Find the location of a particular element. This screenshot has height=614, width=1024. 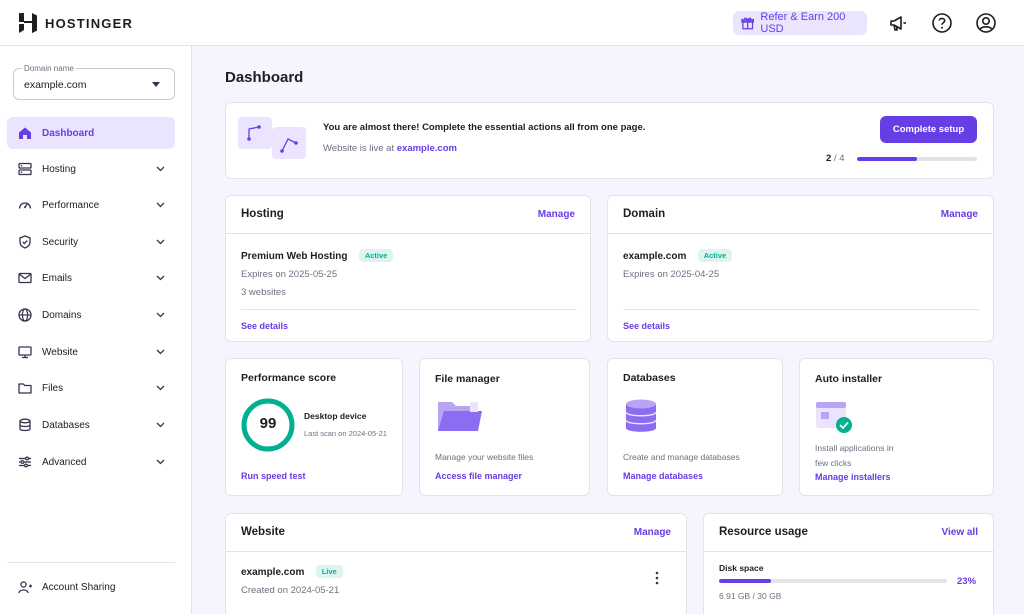

hosting-card-title: Hosting is located at coordinates (262, 214).